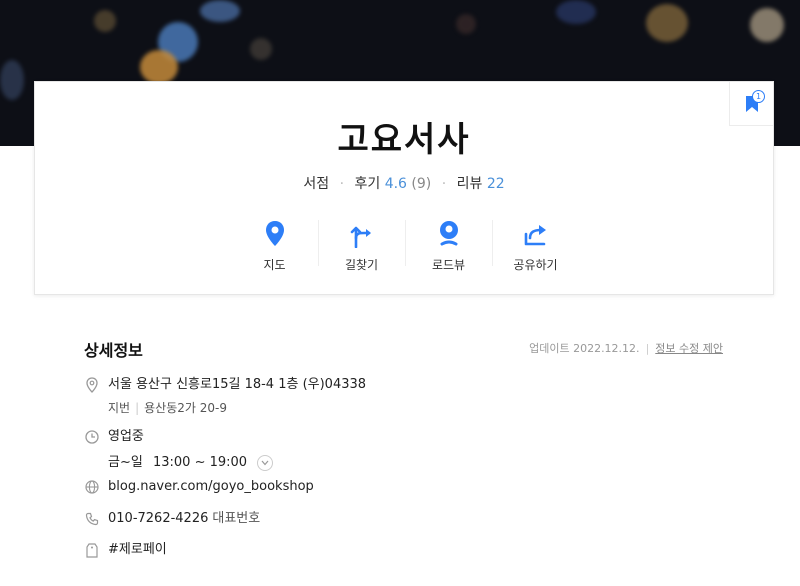 Image resolution: width=800 pixels, height=586 pixels. I want to click on jibun-row: 지번 | 용산동2가 20-9, so click(167, 407).